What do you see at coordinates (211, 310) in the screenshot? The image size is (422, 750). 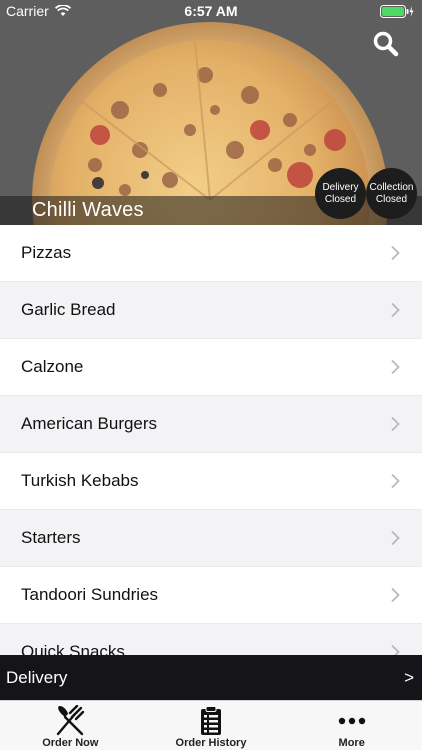 I see `menu-item-garlic-bread: Garlic Bread` at bounding box center [211, 310].